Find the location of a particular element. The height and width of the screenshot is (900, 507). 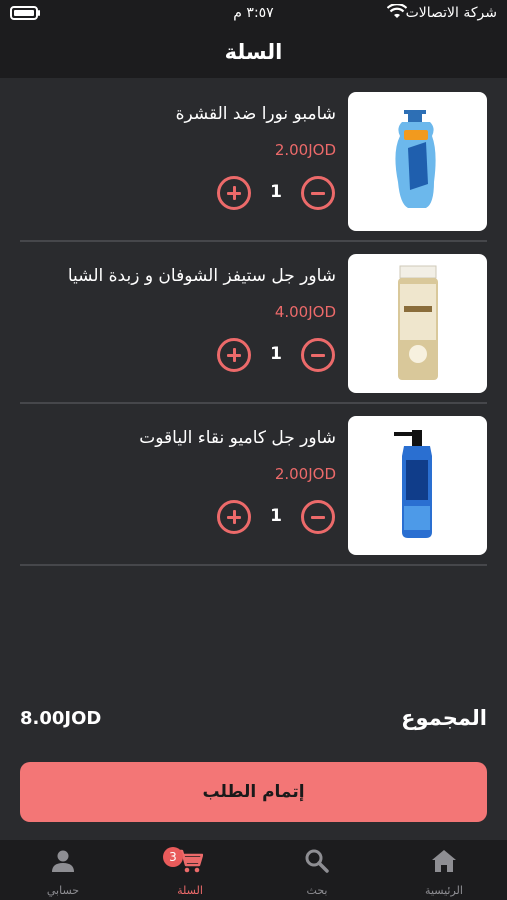

tab-search: بحث is located at coordinates (317, 870).